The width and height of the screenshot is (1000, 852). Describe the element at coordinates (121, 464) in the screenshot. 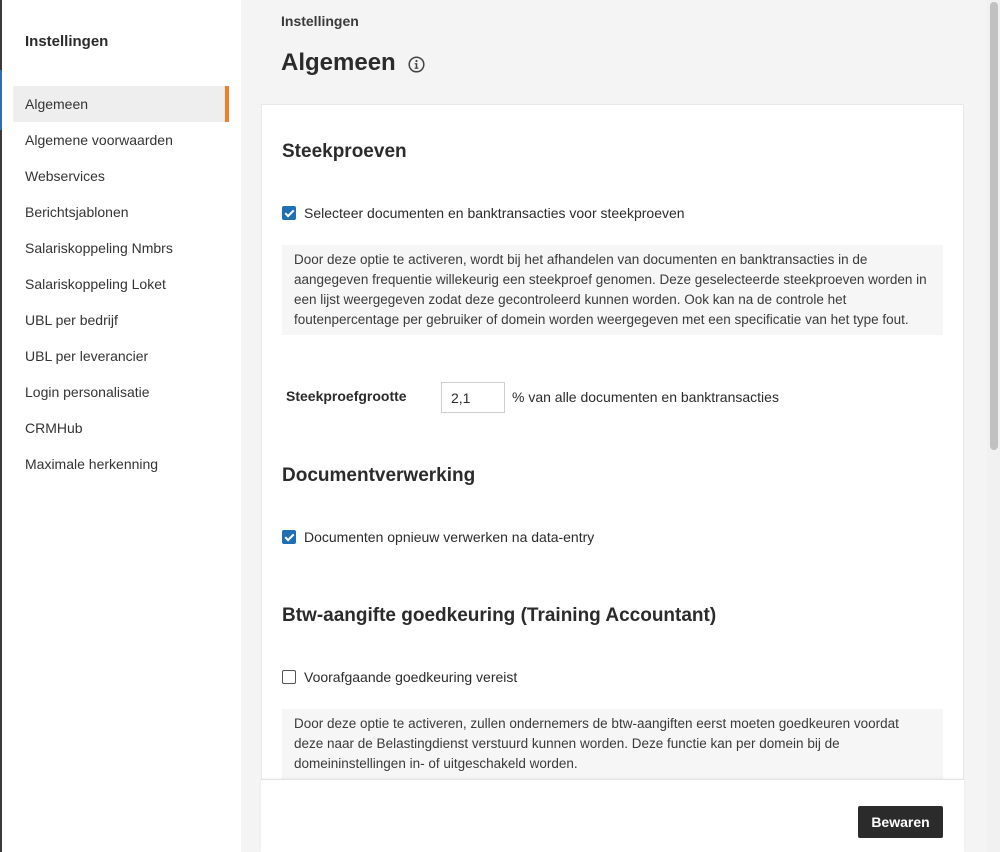

I see `sidebar-item-maximale-herkenning: Maximale herkenning` at that location.